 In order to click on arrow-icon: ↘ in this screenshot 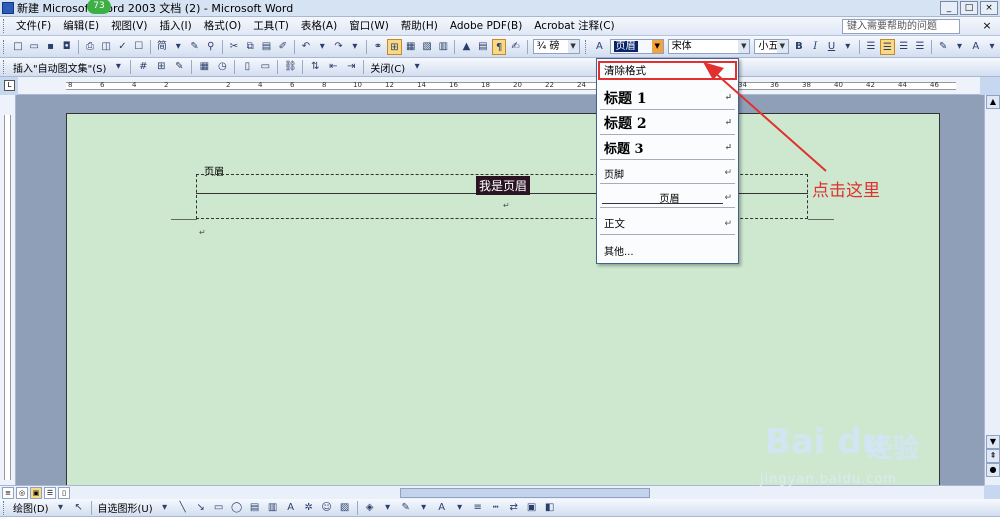, I will do `click(201, 508)`.